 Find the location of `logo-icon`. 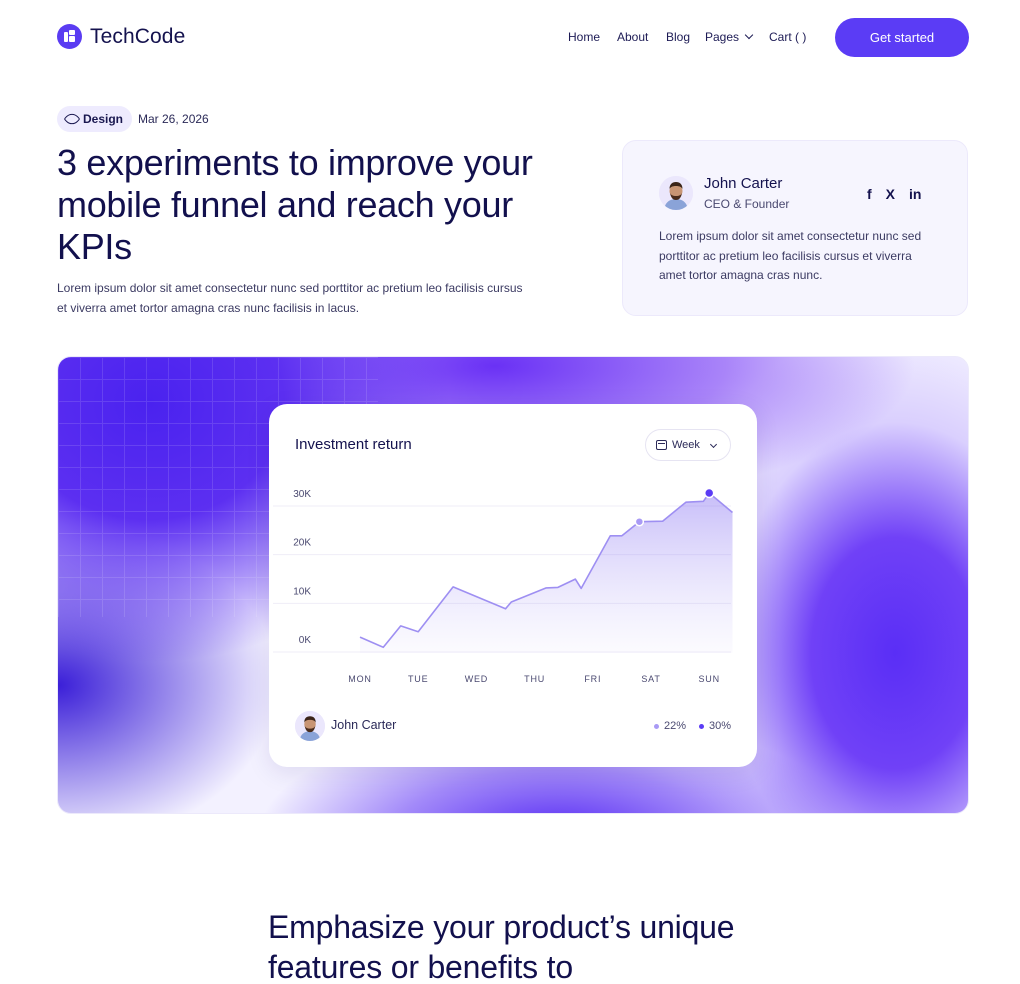

logo-icon is located at coordinates (69, 36).